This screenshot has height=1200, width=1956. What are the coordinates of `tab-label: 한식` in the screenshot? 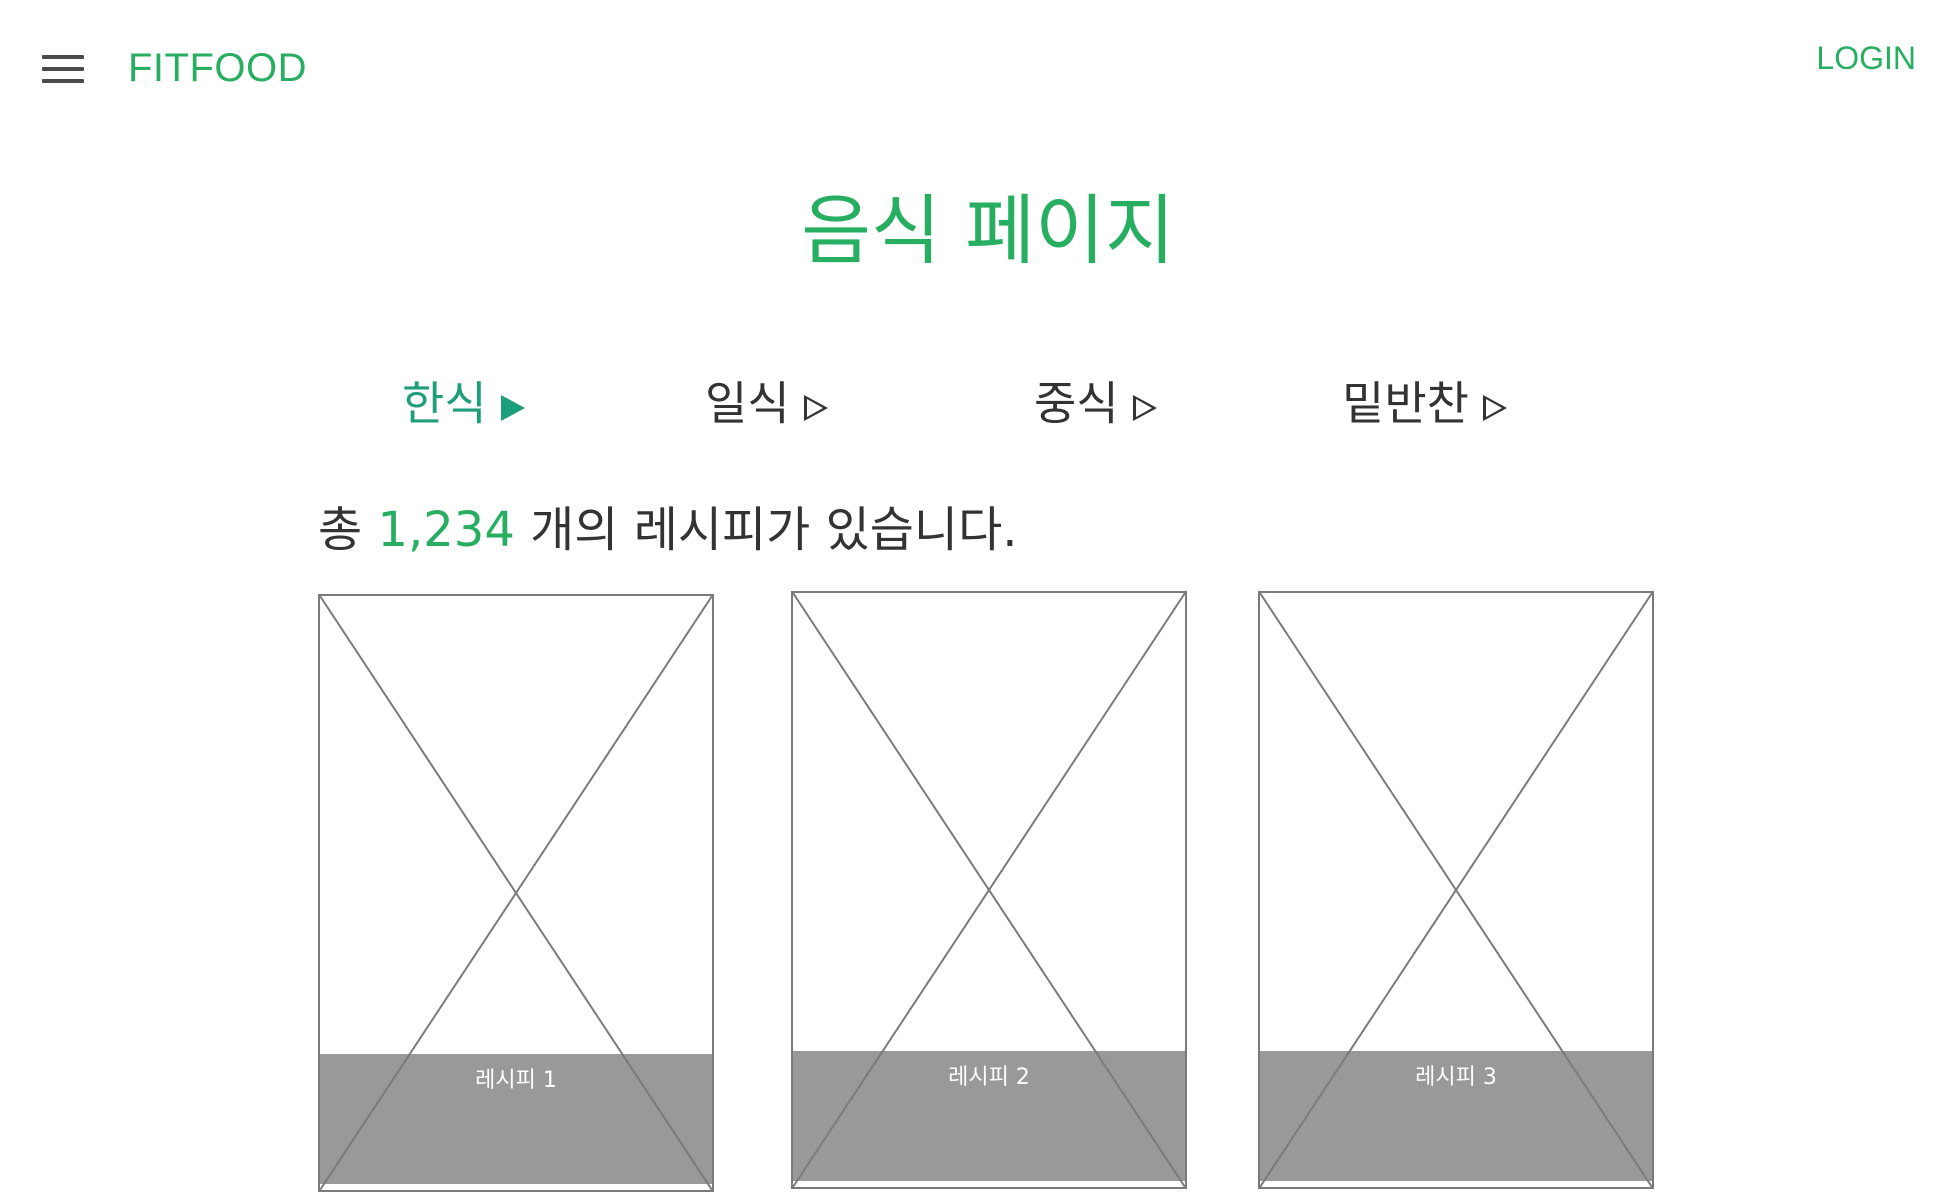 It's located at (444, 403).